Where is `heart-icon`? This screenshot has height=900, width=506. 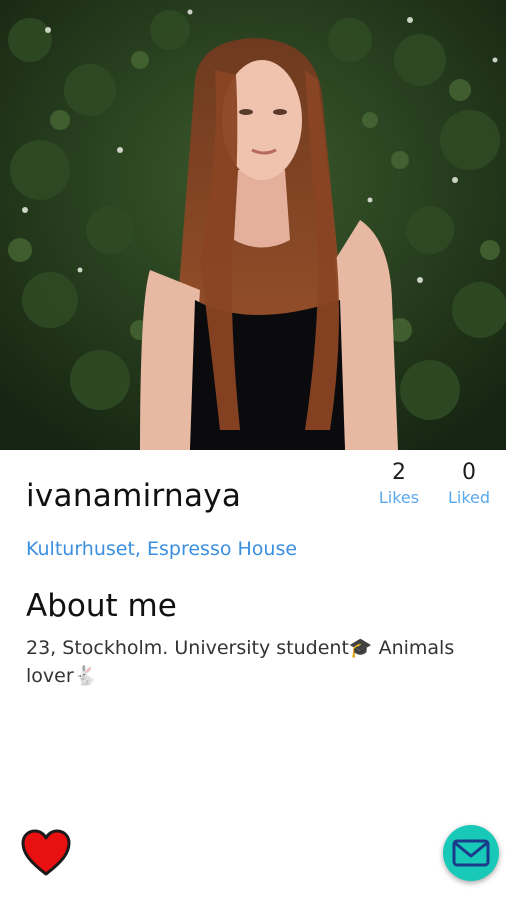 heart-icon is located at coordinates (46, 852).